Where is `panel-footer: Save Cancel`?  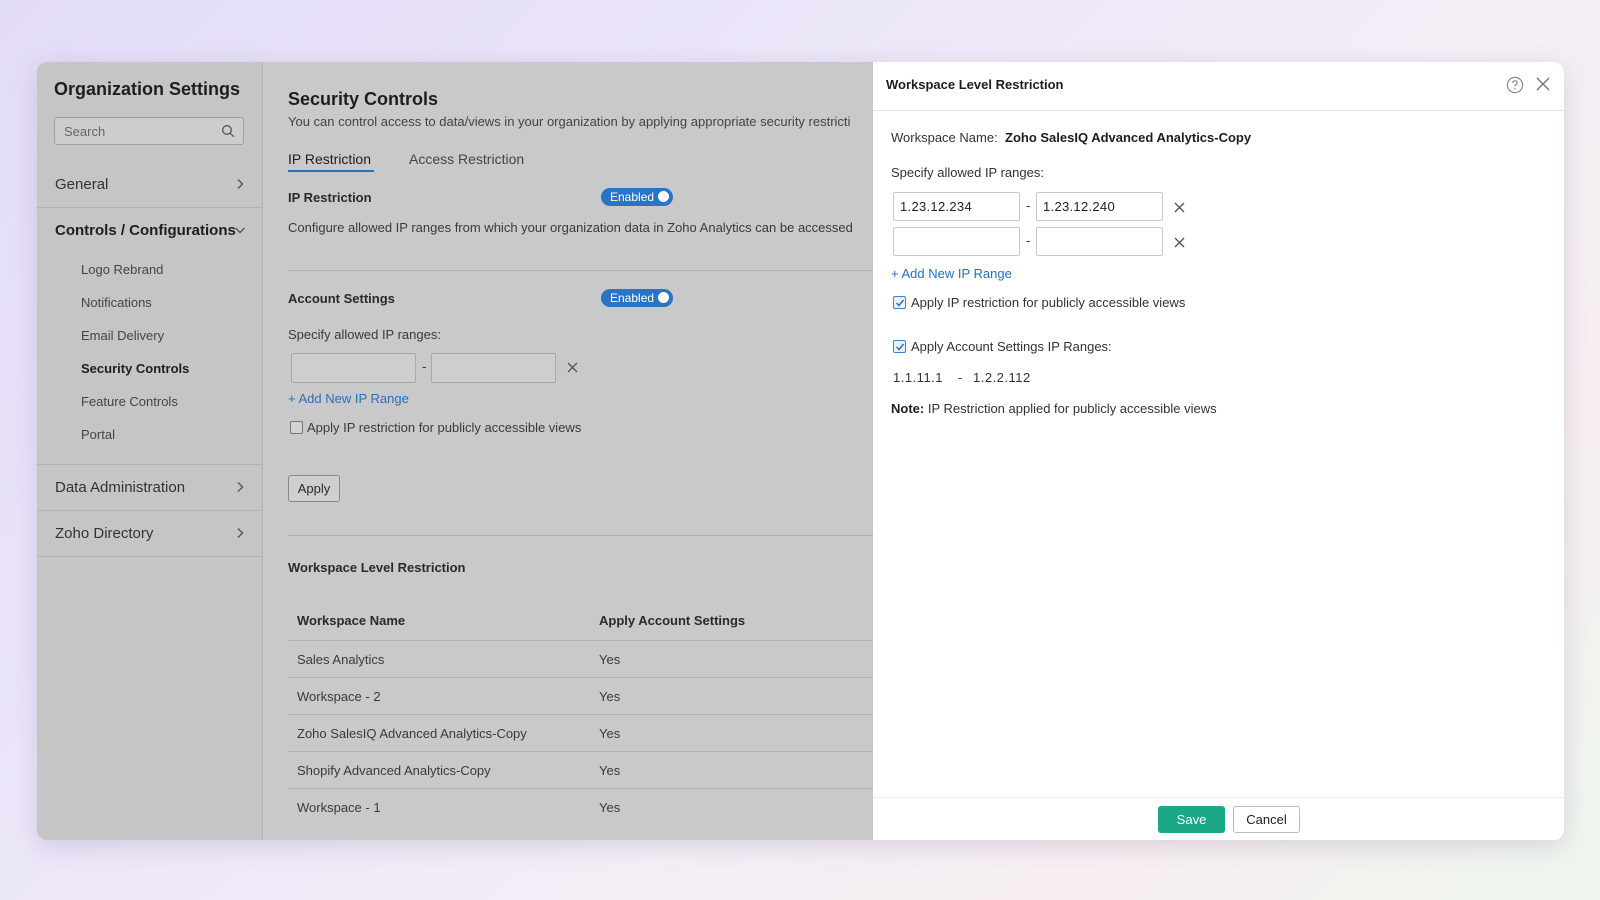
panel-footer: Save Cancel is located at coordinates (1218, 818).